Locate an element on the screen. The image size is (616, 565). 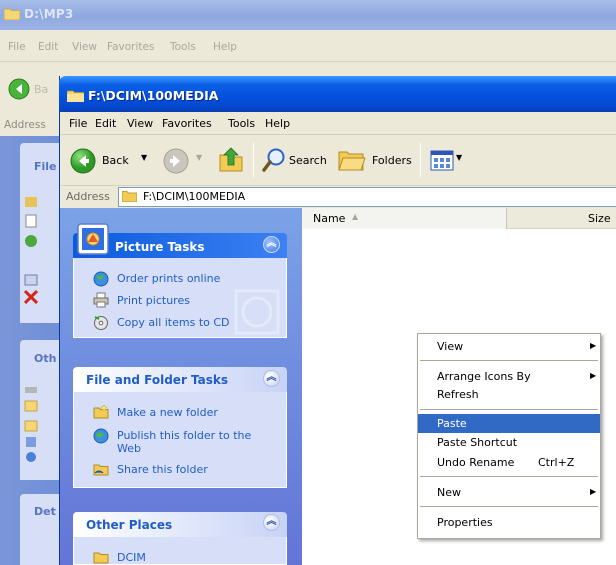
search-button-label: Search is located at coordinates (308, 160).